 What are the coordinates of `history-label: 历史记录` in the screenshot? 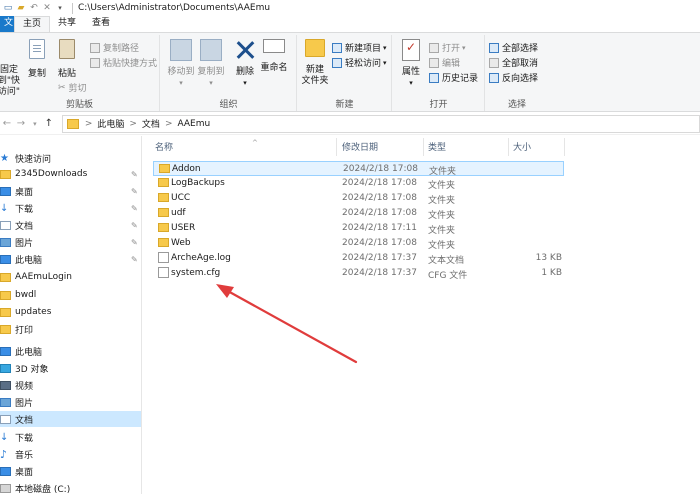 It's located at (460, 79).